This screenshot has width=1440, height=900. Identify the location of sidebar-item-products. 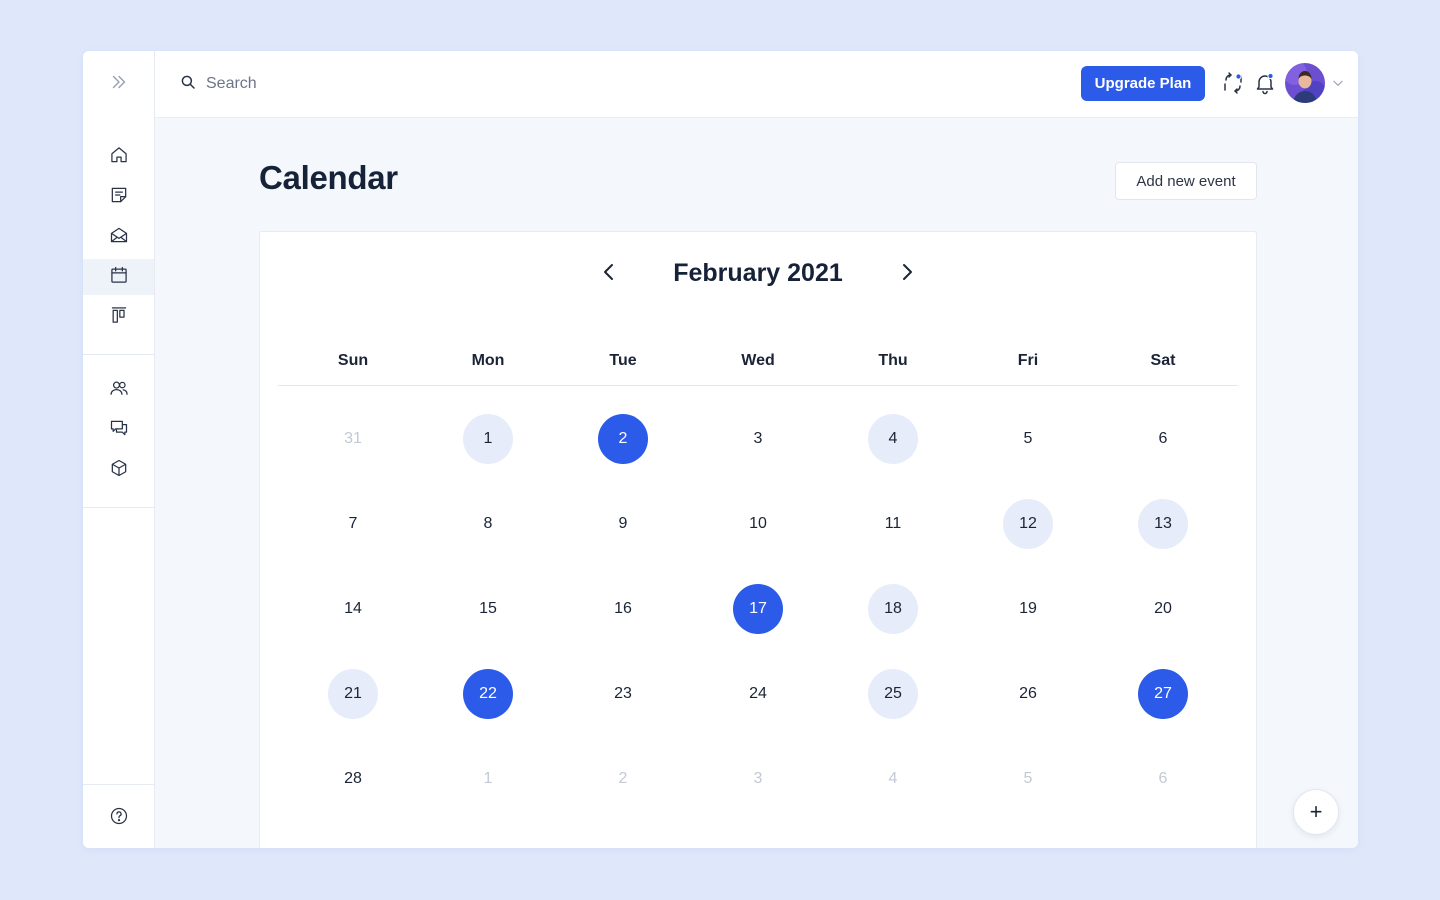
(118, 470).